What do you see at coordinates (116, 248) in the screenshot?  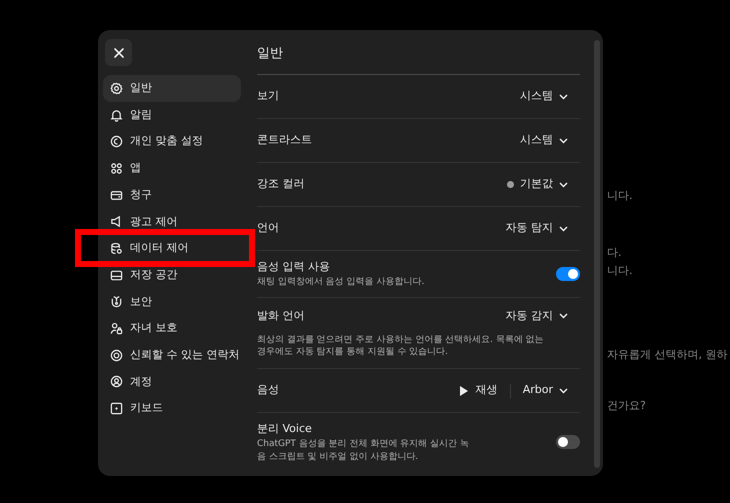 I see `database-icon` at bounding box center [116, 248].